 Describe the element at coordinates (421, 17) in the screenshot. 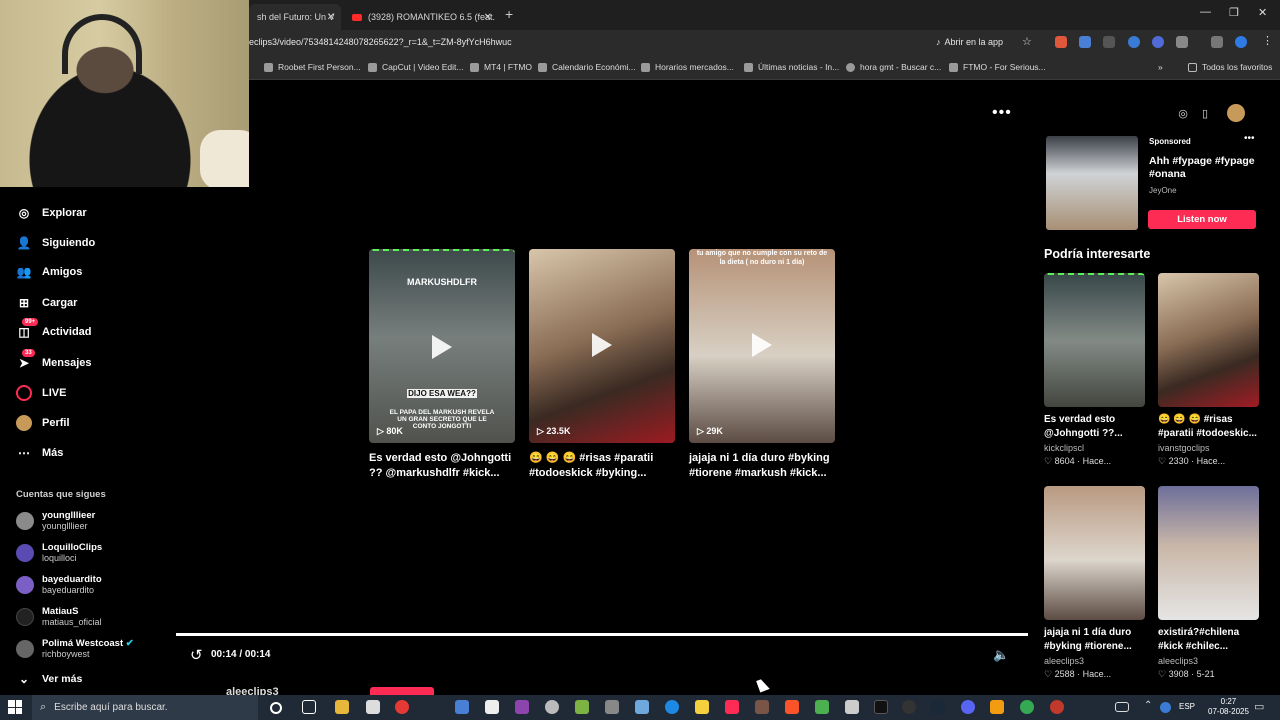

I see `browser-tab: (3928) ROMANTIKEO 6.5 (feat. ✕` at that location.